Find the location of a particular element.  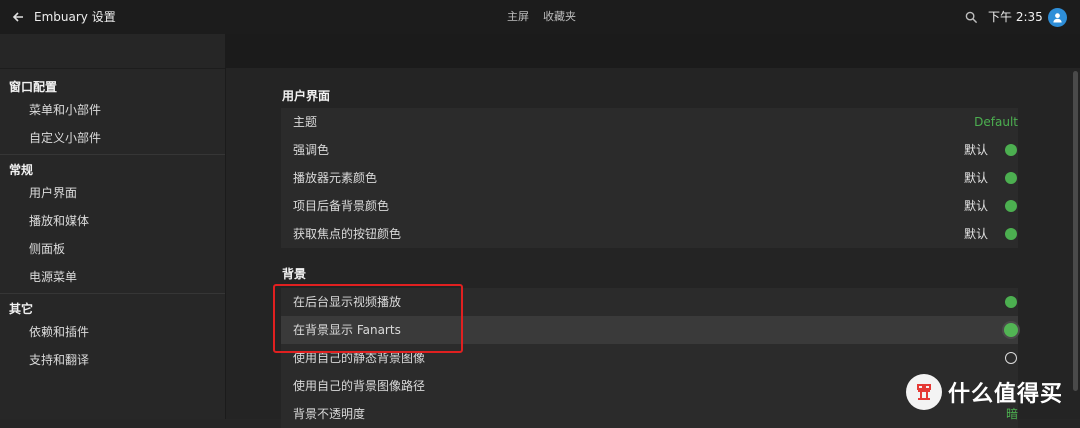

sidebar-item-side-panel: 侧面板 is located at coordinates (112, 249).